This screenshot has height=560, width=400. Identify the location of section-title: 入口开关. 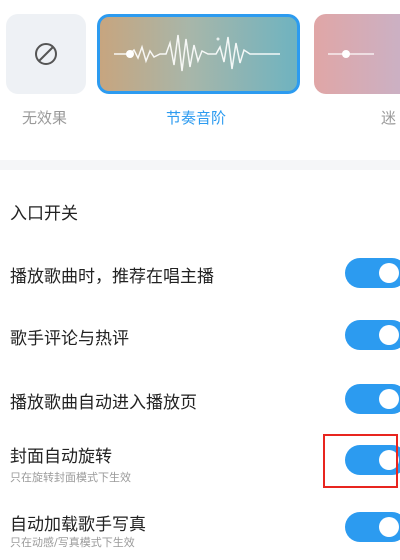
(44, 214).